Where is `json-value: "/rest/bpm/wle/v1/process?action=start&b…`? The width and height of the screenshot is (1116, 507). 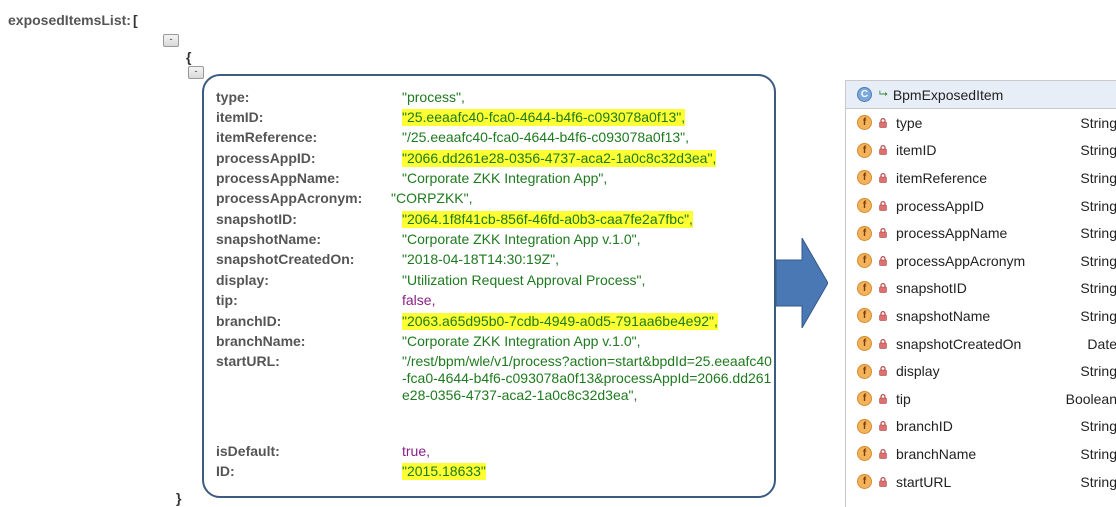
json-value: "/rest/bpm/wle/v1/process?action=start&b… is located at coordinates (587, 378).